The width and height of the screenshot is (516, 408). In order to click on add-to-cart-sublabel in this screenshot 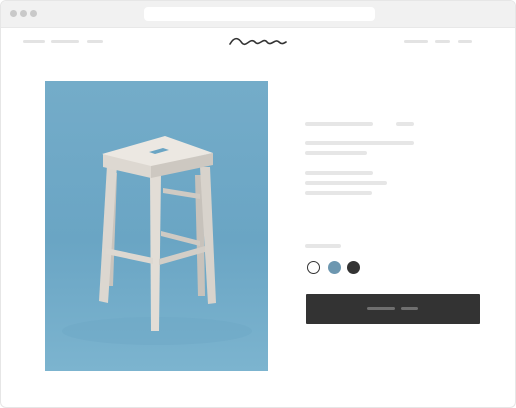, I will do `click(409, 308)`.